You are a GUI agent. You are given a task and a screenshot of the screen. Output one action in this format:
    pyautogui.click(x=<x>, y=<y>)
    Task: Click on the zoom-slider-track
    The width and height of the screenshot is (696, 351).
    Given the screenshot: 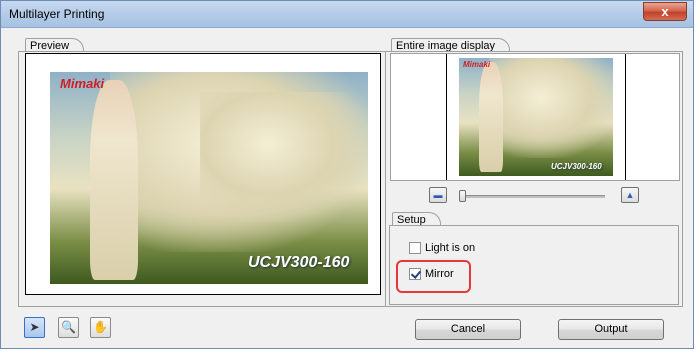 What is the action you would take?
    pyautogui.click(x=532, y=196)
    